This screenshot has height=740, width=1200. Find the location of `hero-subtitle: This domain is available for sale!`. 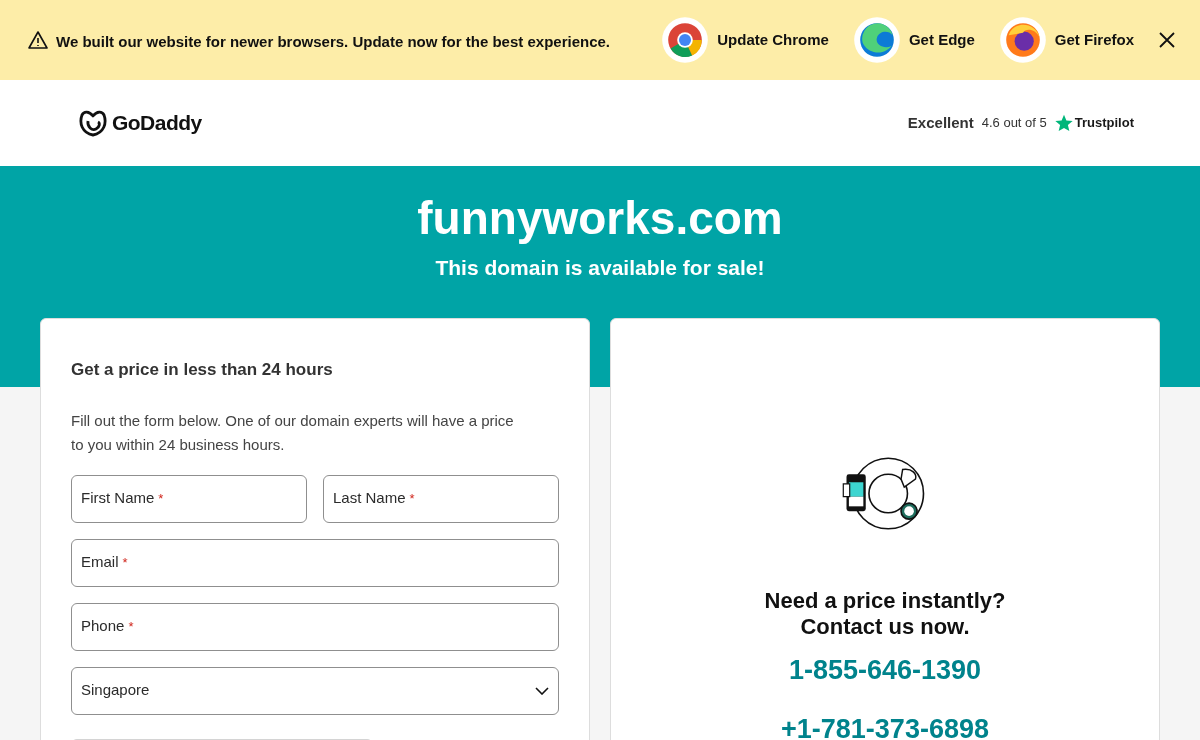

hero-subtitle: This domain is available for sale! is located at coordinates (600, 267).